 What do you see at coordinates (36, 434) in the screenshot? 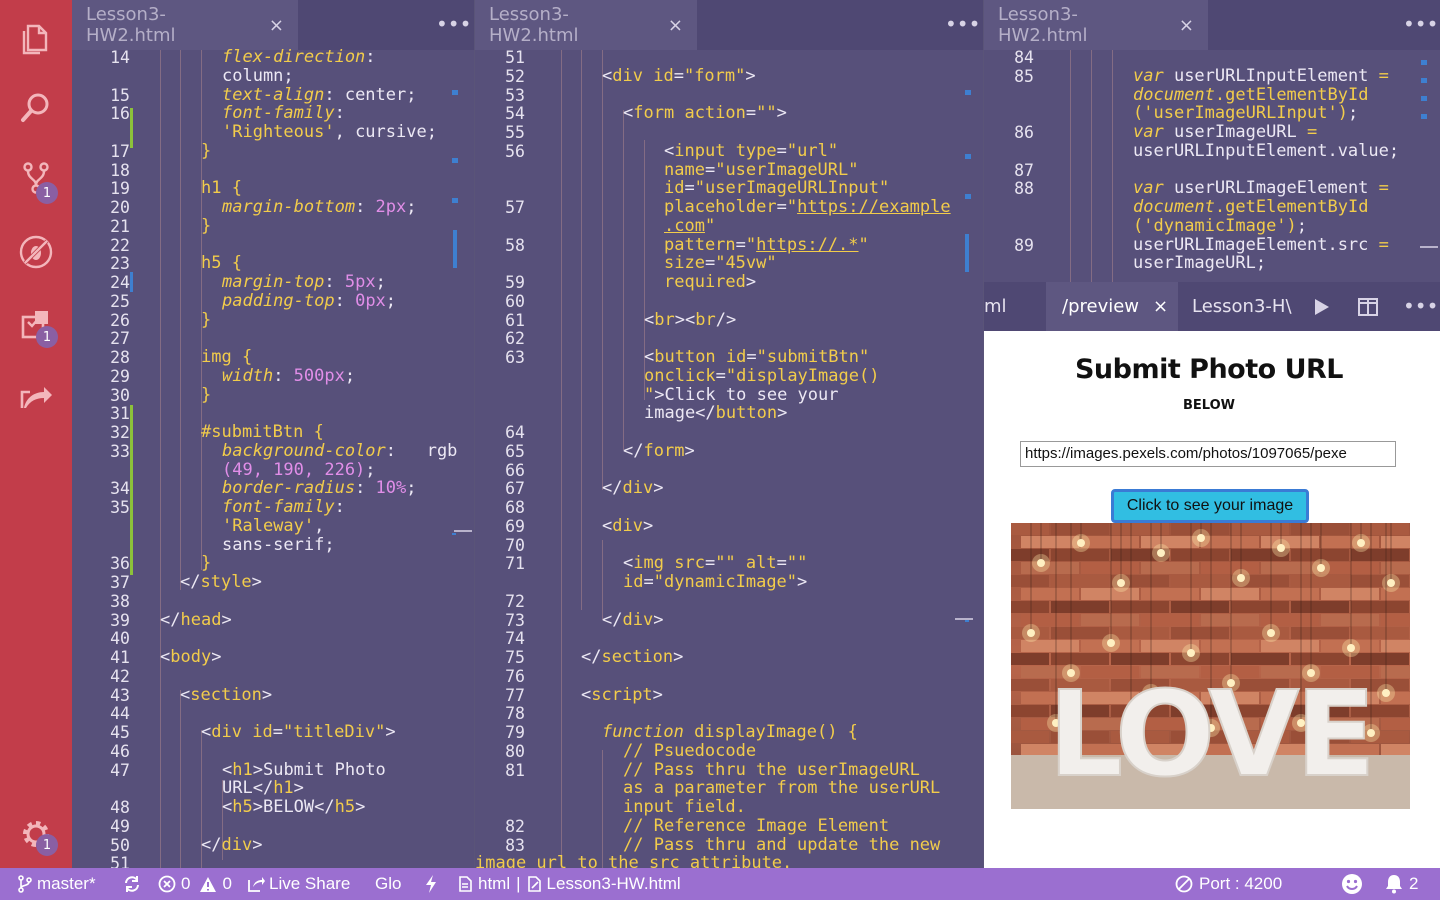
I see `activity-bar: 1 1 1` at bounding box center [36, 434].